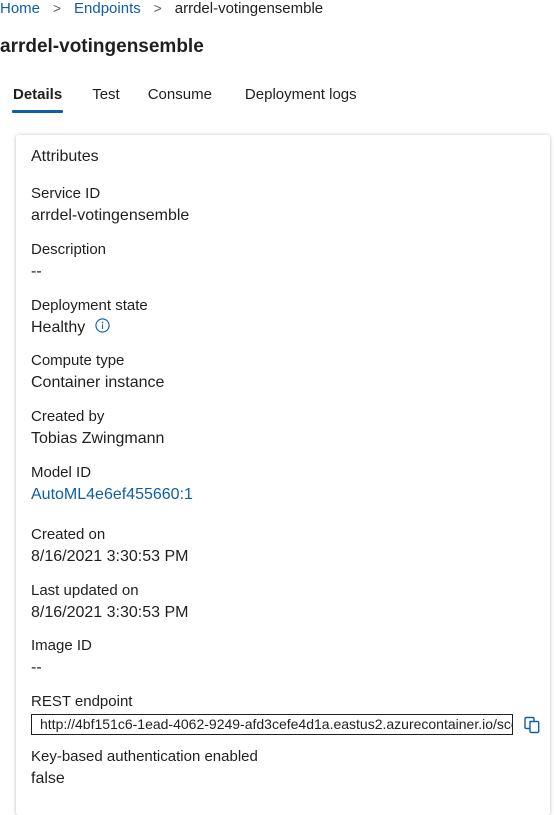  Describe the element at coordinates (180, 97) in the screenshot. I see `tab-consume: Consume` at that location.